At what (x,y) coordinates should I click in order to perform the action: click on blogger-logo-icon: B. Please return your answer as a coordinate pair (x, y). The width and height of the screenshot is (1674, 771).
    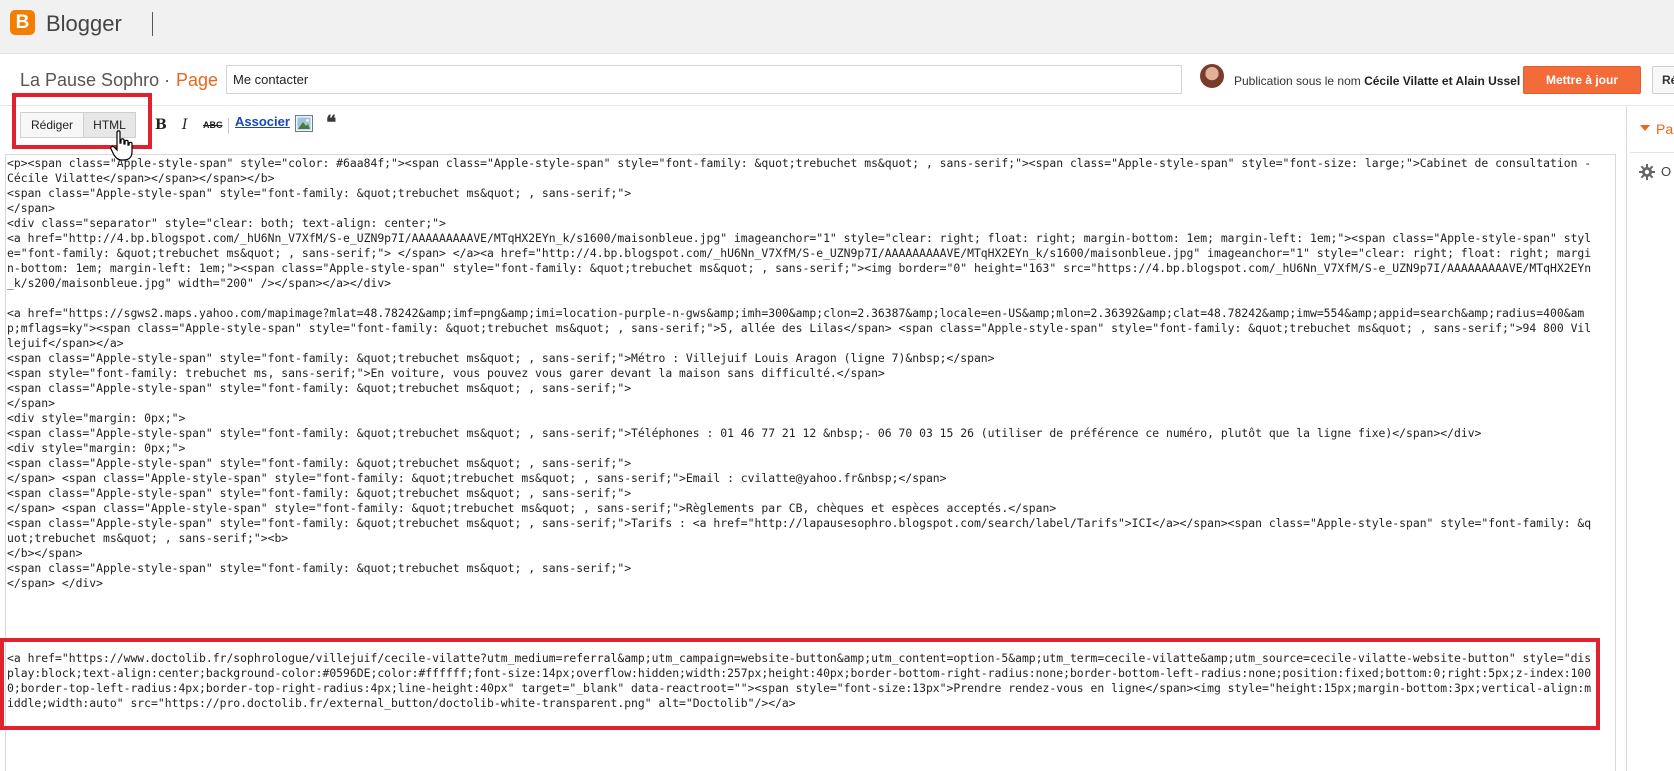
    Looking at the image, I should click on (22, 22).